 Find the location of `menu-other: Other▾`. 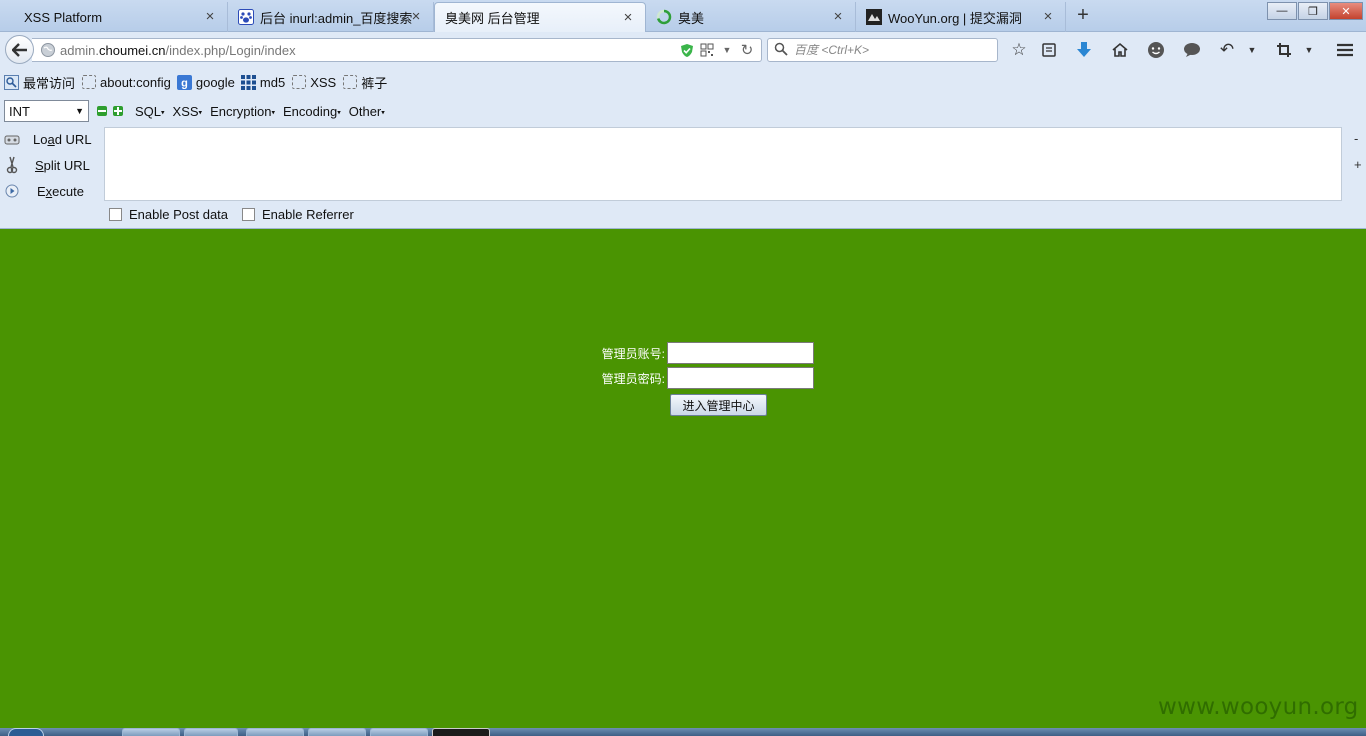

menu-other: Other▾ is located at coordinates (367, 111).